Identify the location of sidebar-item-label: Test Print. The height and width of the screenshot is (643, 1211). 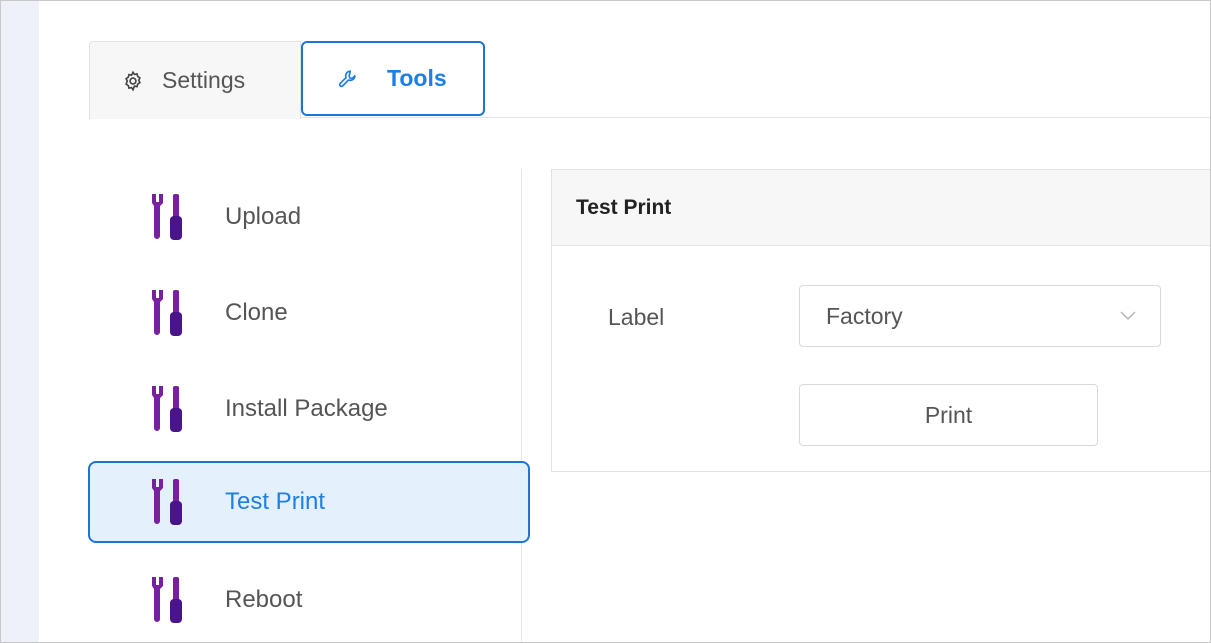
(275, 501).